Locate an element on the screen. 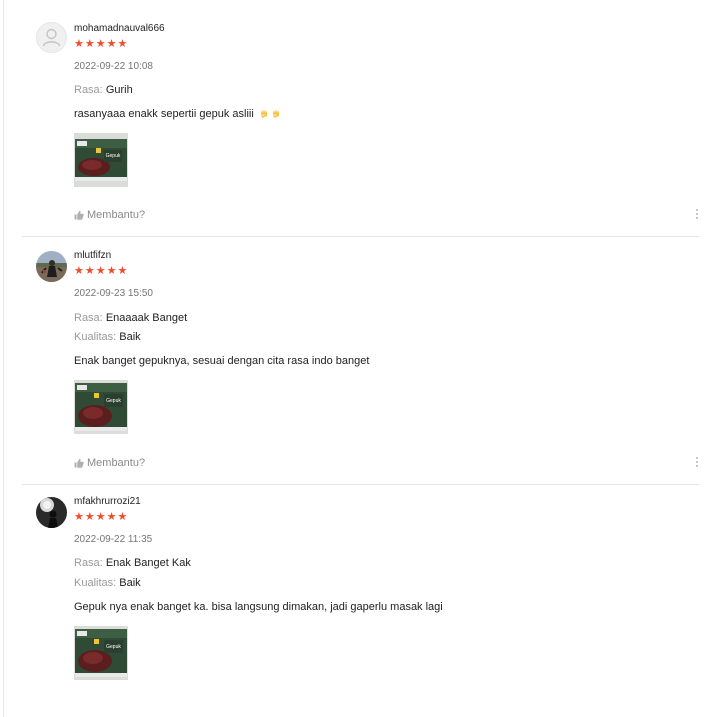 Image resolution: width=717 pixels, height=717 pixels. attribute-value: Enaaaak Banget is located at coordinates (146, 318).